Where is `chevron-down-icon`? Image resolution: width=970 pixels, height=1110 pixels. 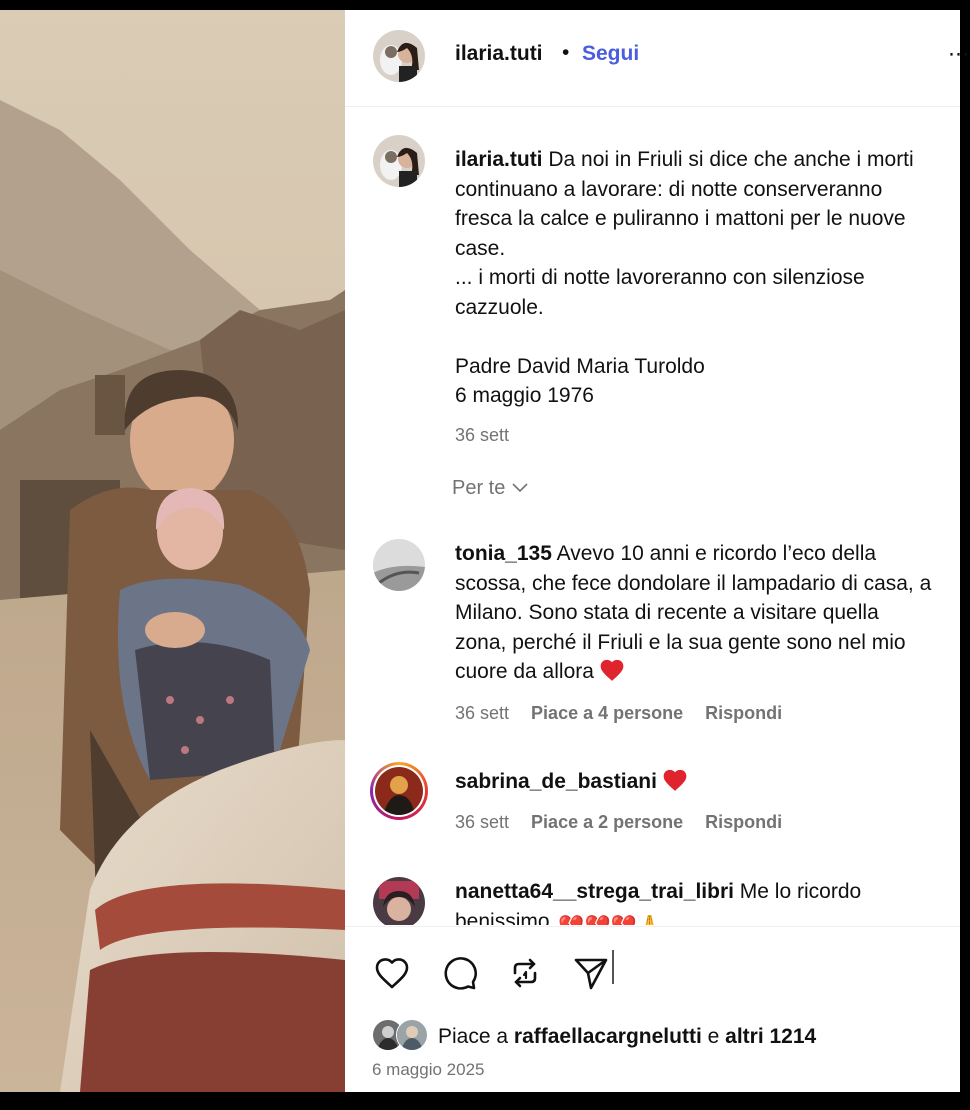
chevron-down-icon is located at coordinates (520, 488).